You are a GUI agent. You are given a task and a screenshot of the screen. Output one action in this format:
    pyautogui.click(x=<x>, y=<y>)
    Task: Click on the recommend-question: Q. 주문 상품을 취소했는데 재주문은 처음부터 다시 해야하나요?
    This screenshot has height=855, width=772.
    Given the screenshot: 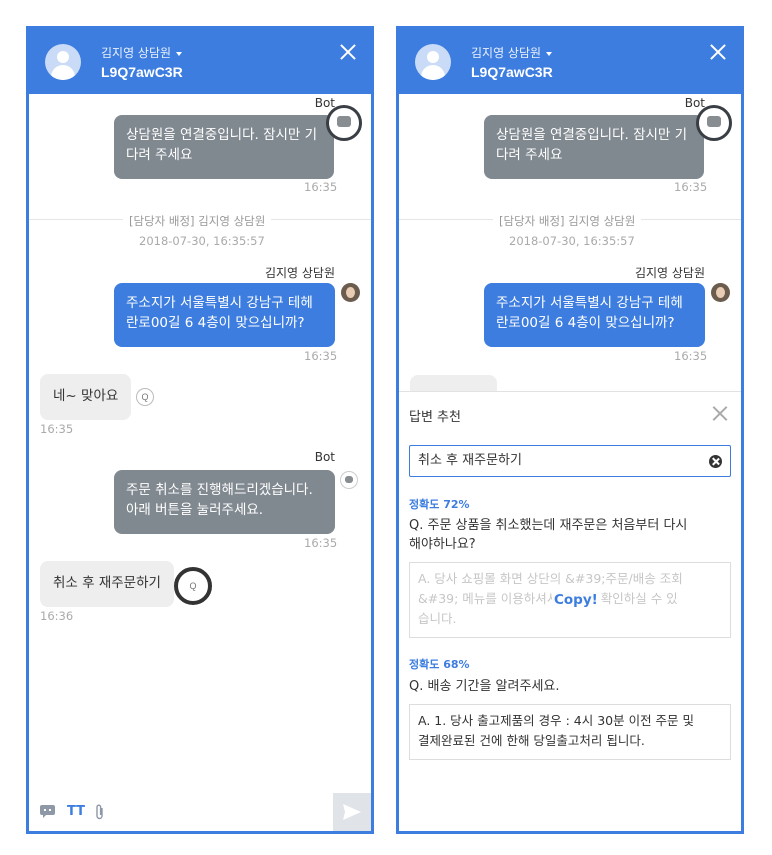 What is the action you would take?
    pyautogui.click(x=548, y=535)
    